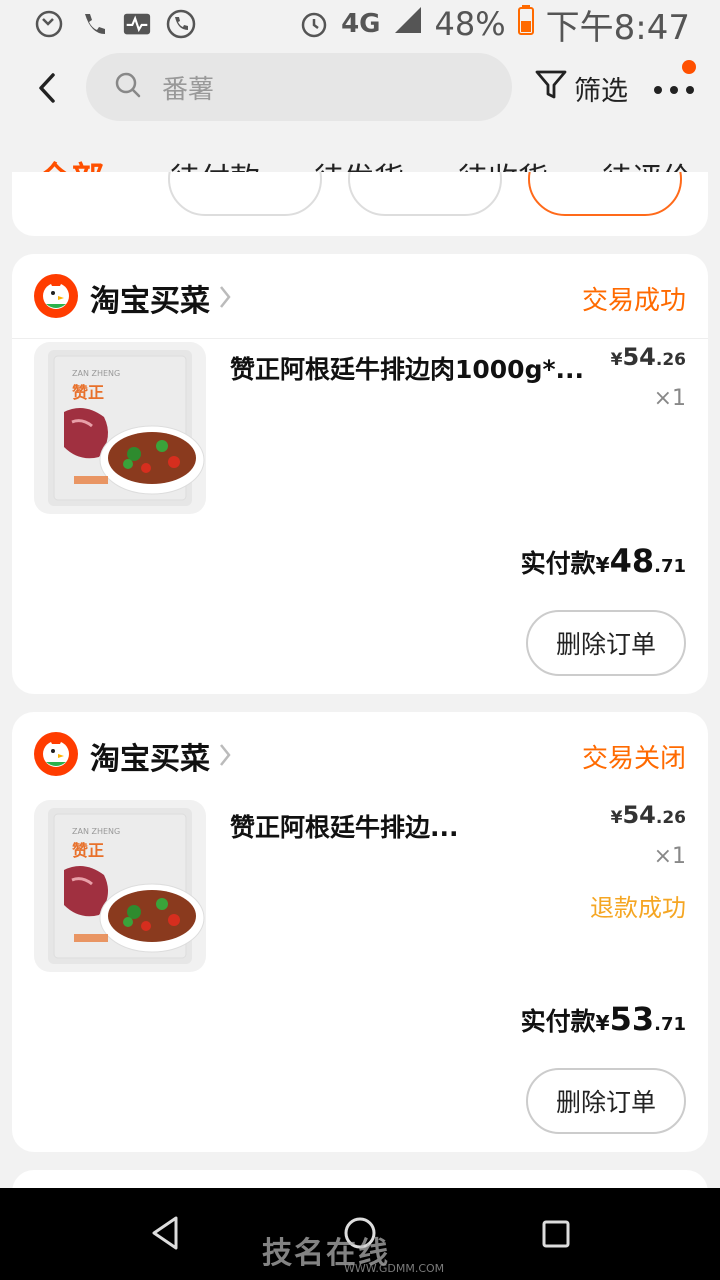  Describe the element at coordinates (360, 1234) in the screenshot. I see `system-nav-bar: 技名在线 WWW.GDMM.COM` at that location.